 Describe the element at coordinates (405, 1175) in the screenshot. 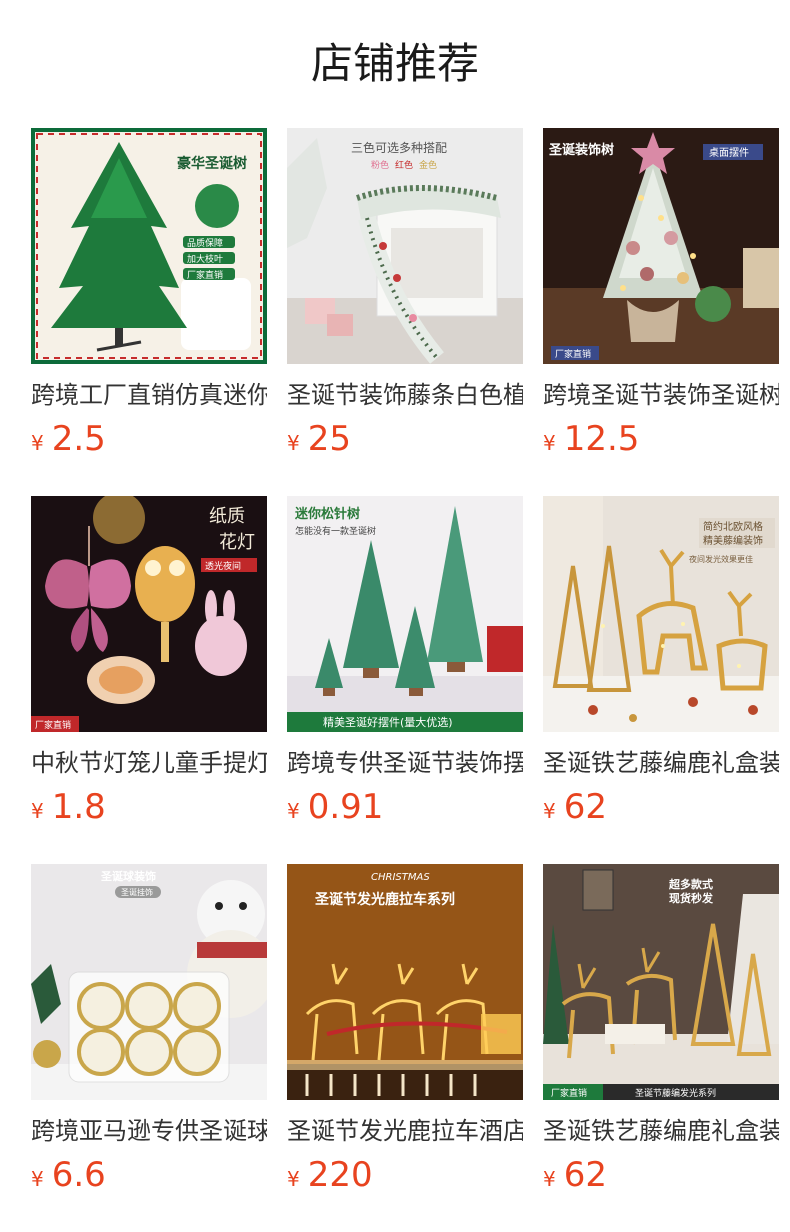

I see `product-price: ¥220` at that location.